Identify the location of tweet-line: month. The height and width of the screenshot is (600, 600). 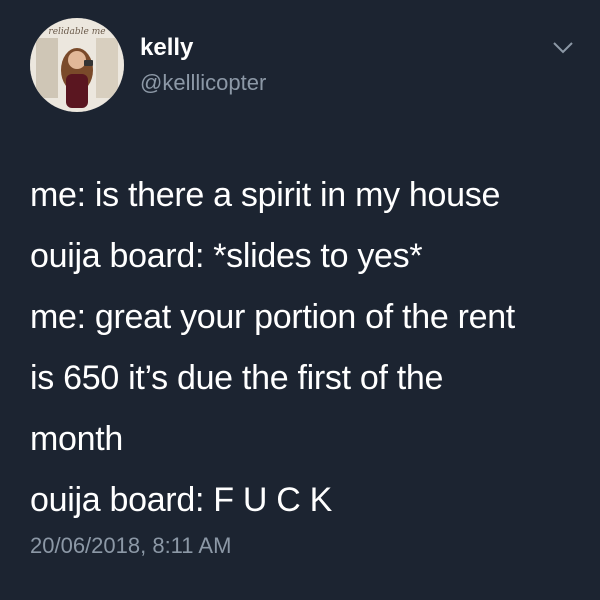
(76, 439).